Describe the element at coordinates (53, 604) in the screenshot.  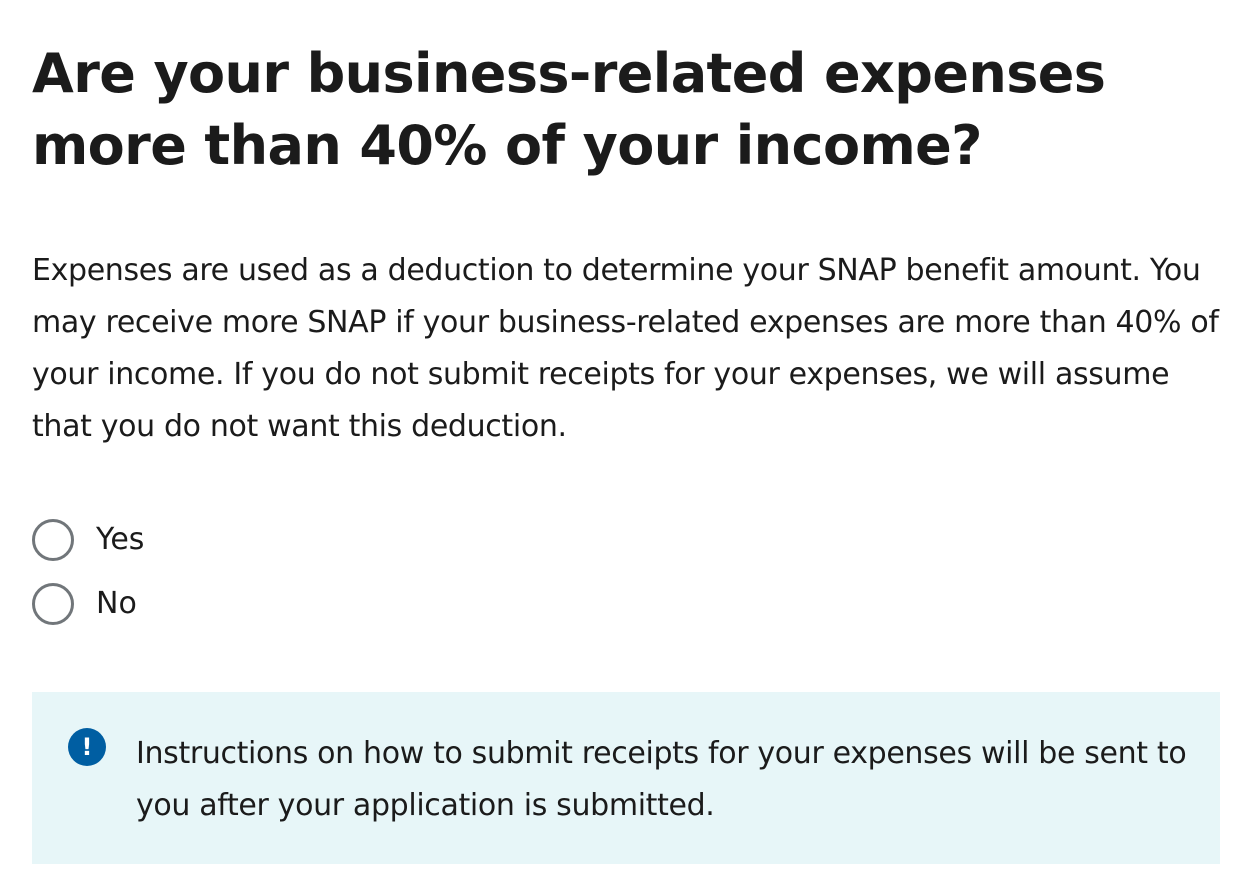
I see `radio-button-no` at that location.